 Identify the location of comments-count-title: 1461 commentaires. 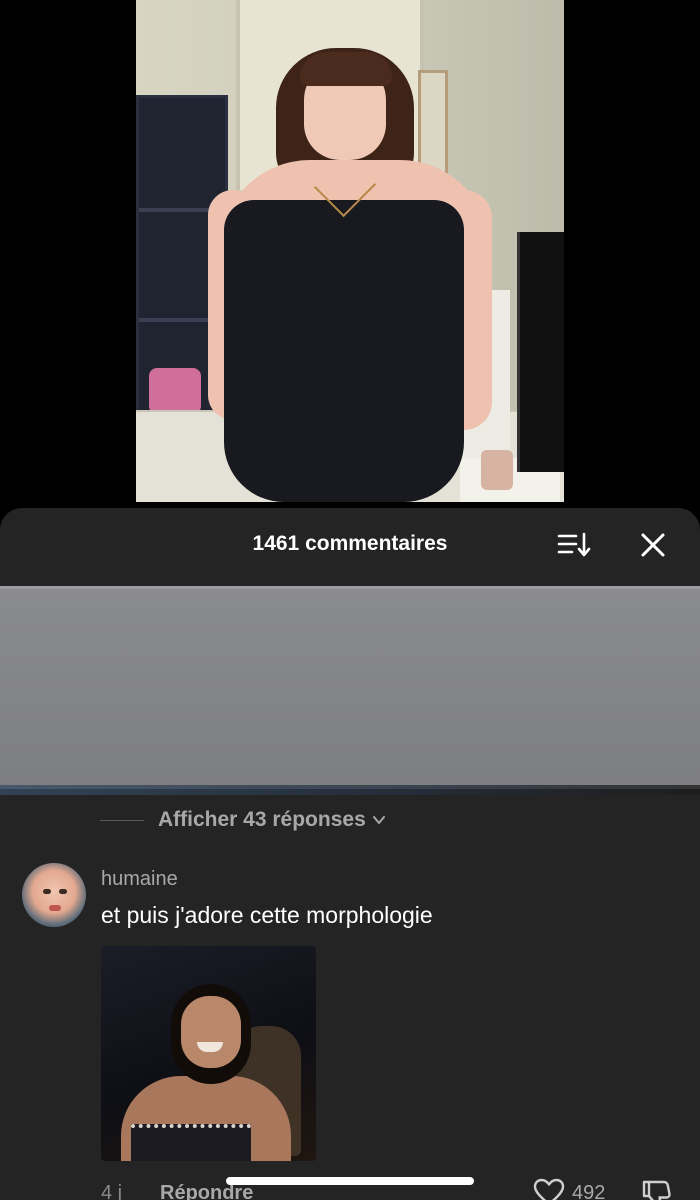
(350, 543).